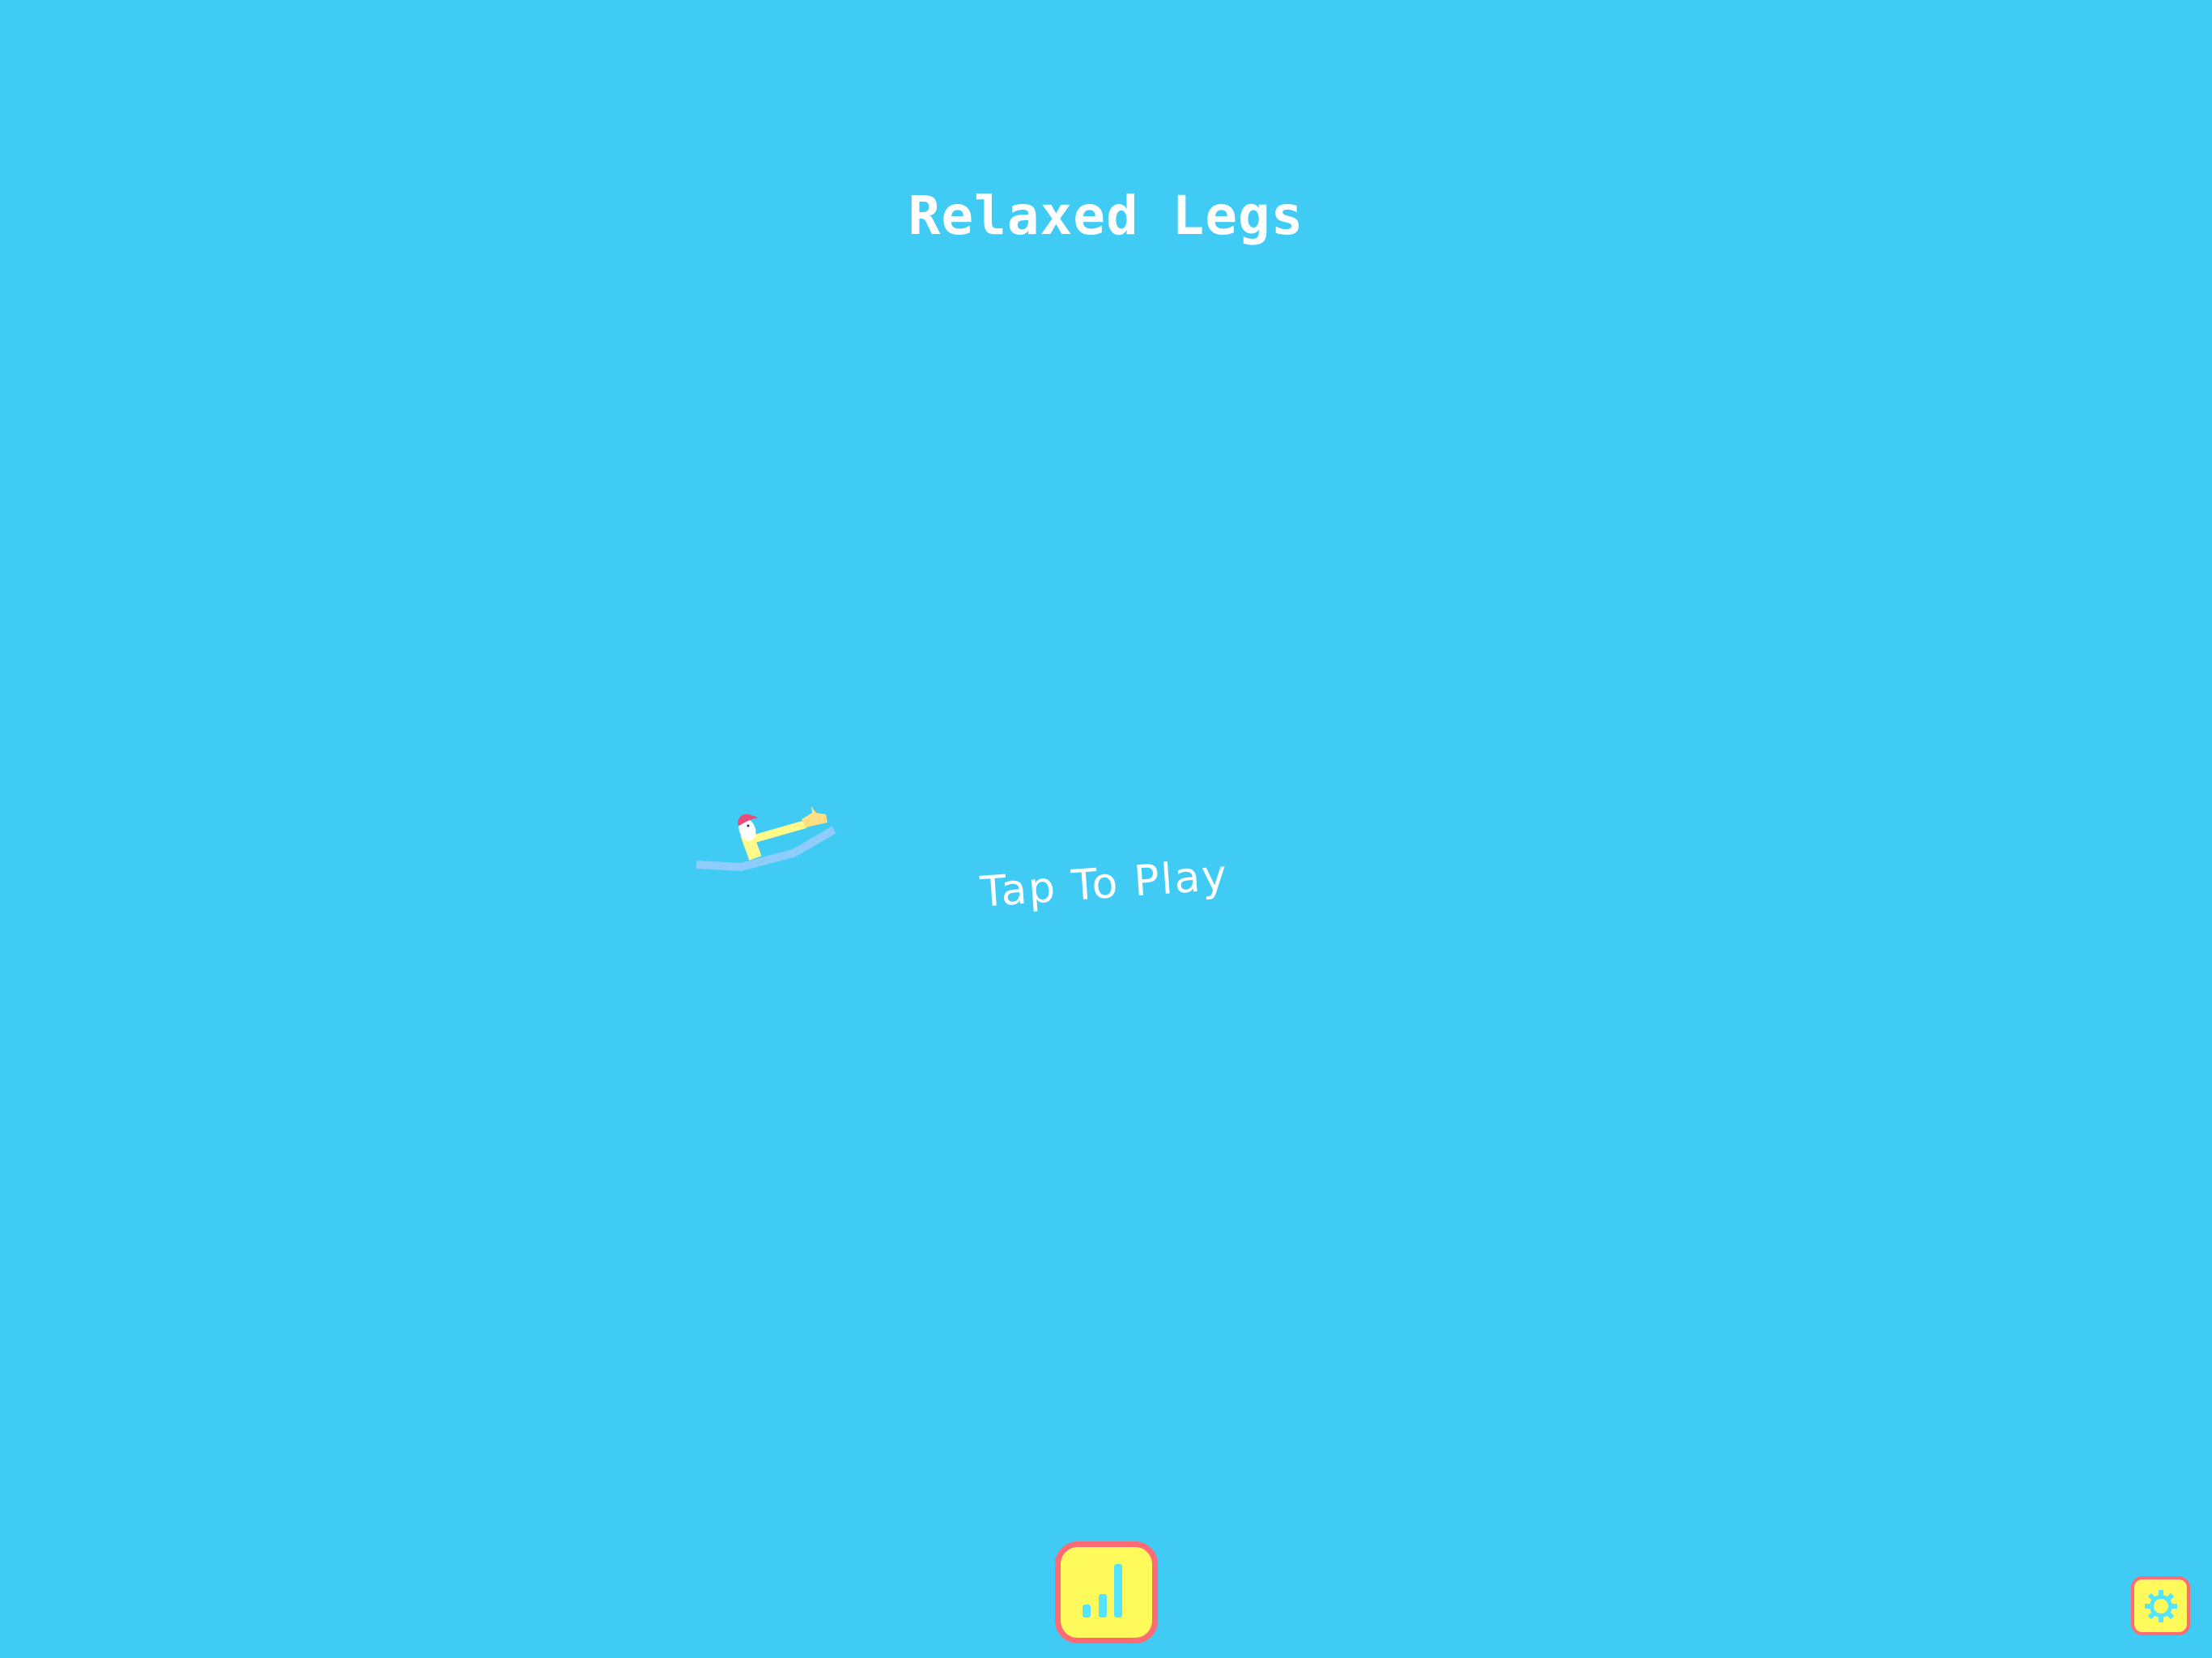 The height and width of the screenshot is (1658, 2212). What do you see at coordinates (780, 831) in the screenshot?
I see `character-arm` at bounding box center [780, 831].